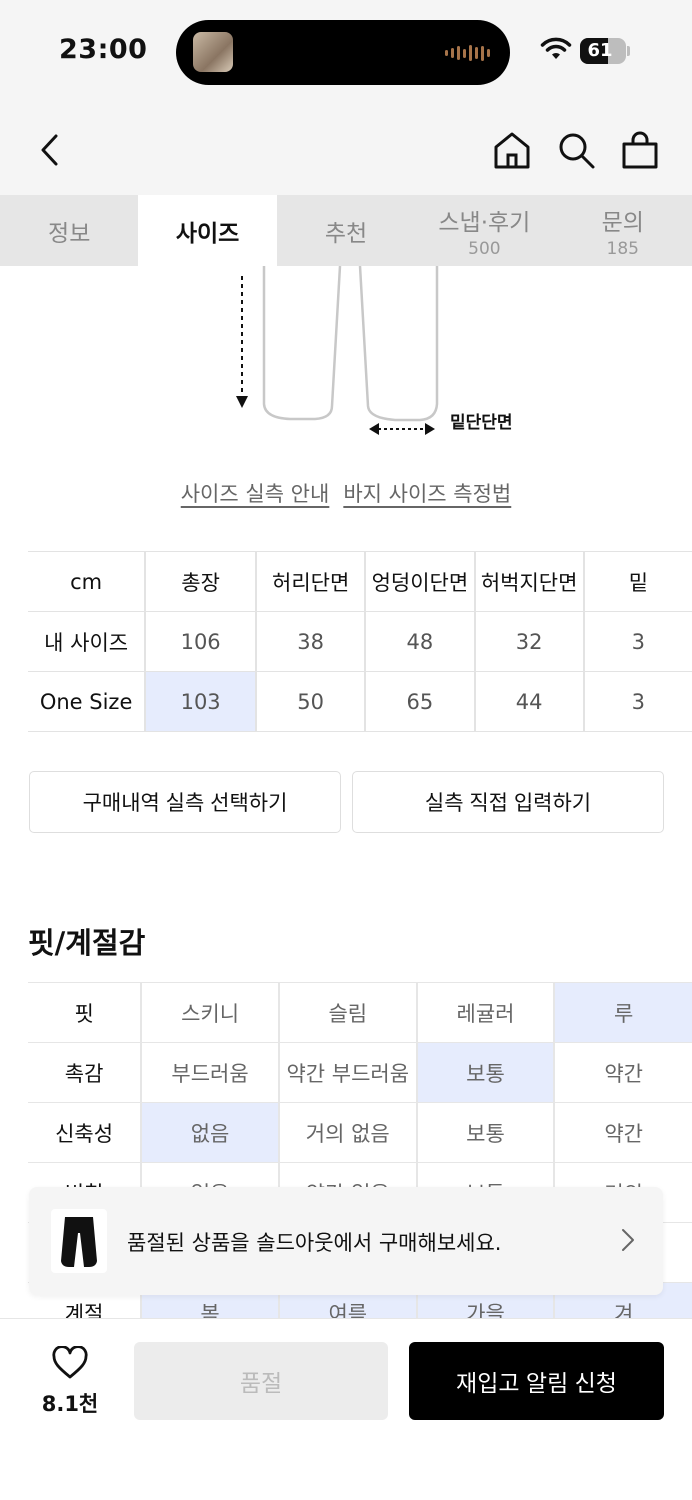  I want to click on row-header: 핏, so click(85, 1012).